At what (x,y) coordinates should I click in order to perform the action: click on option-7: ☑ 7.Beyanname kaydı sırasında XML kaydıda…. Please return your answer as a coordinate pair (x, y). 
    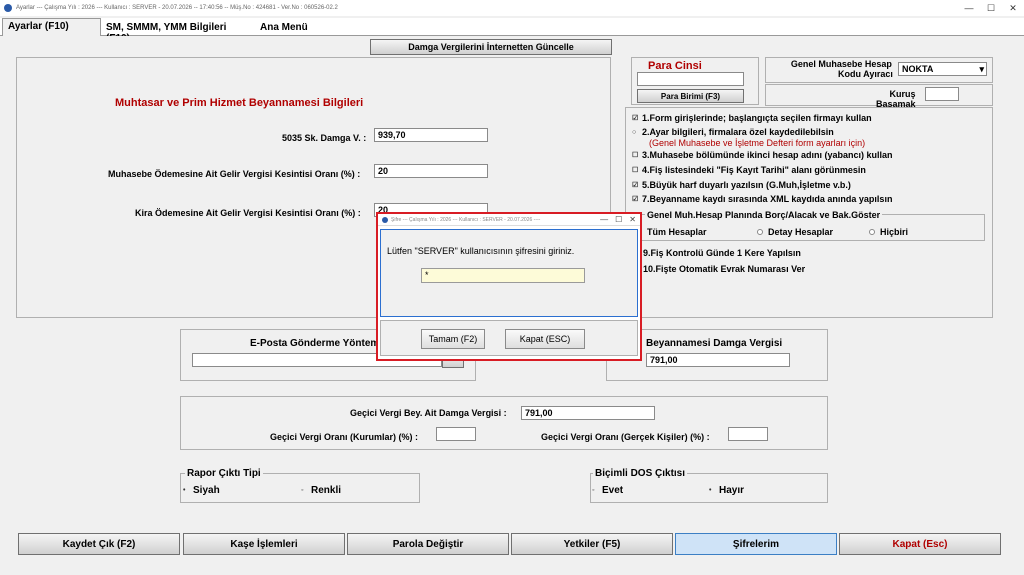
    Looking at the image, I should click on (762, 199).